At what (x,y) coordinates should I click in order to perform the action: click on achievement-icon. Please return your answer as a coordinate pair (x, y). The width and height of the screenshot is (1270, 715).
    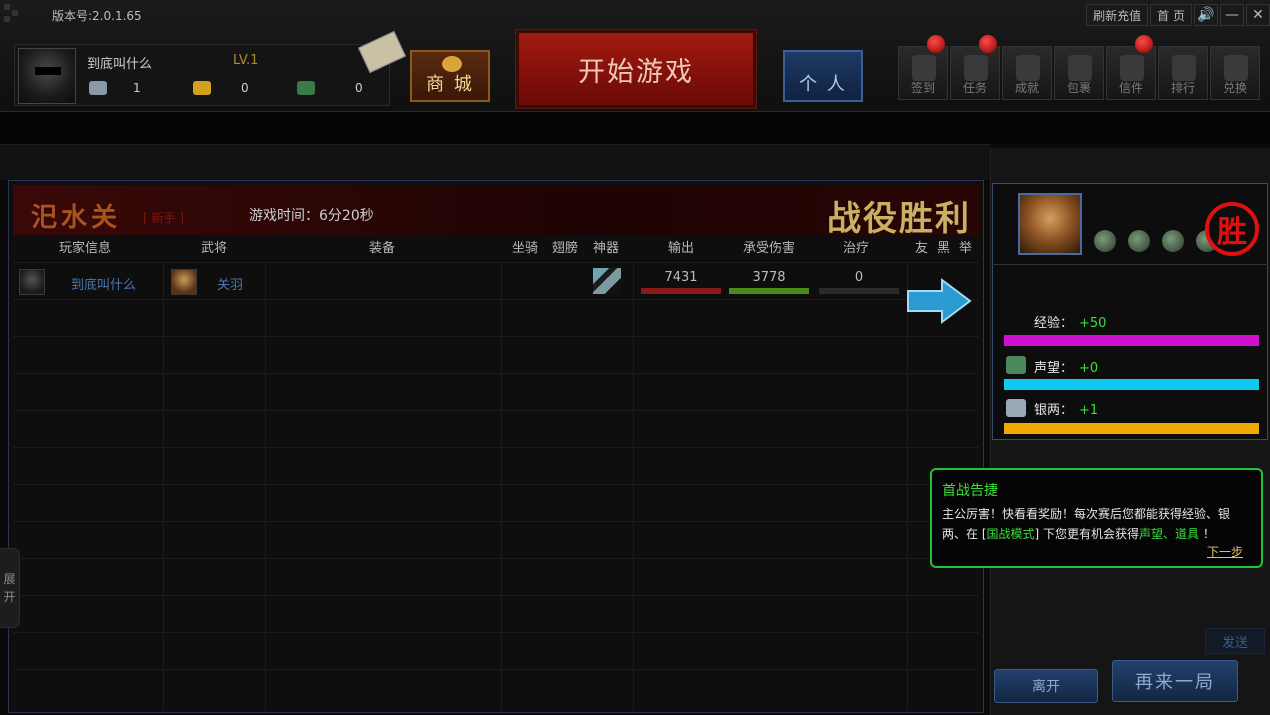
    Looking at the image, I should click on (1028, 68).